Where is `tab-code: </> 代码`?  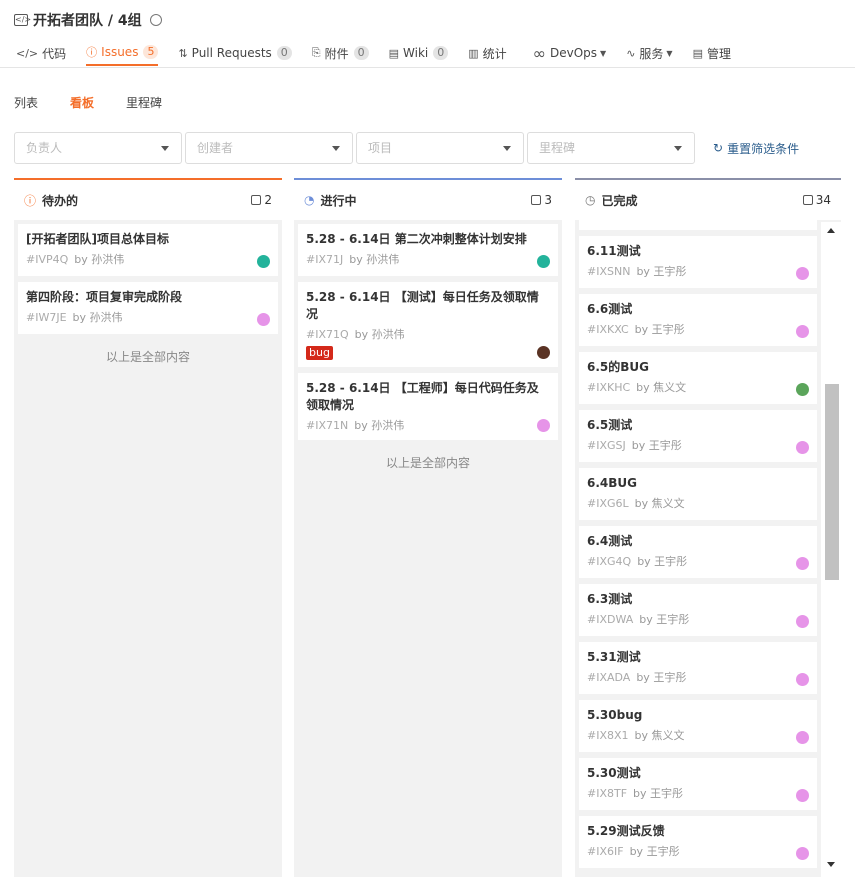
tab-code: </> 代码 is located at coordinates (41, 53).